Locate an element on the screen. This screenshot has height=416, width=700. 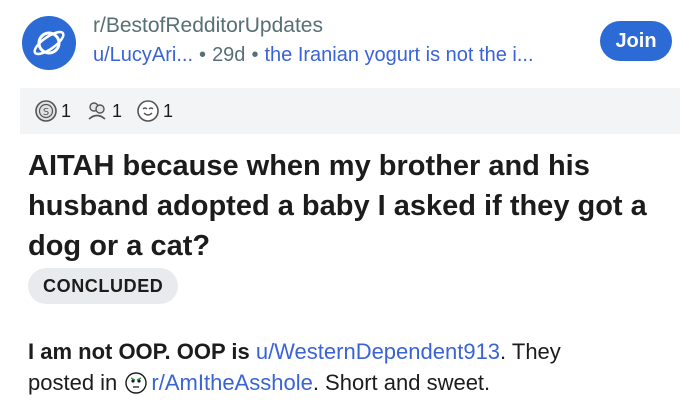
planet-icon is located at coordinates (49, 43).